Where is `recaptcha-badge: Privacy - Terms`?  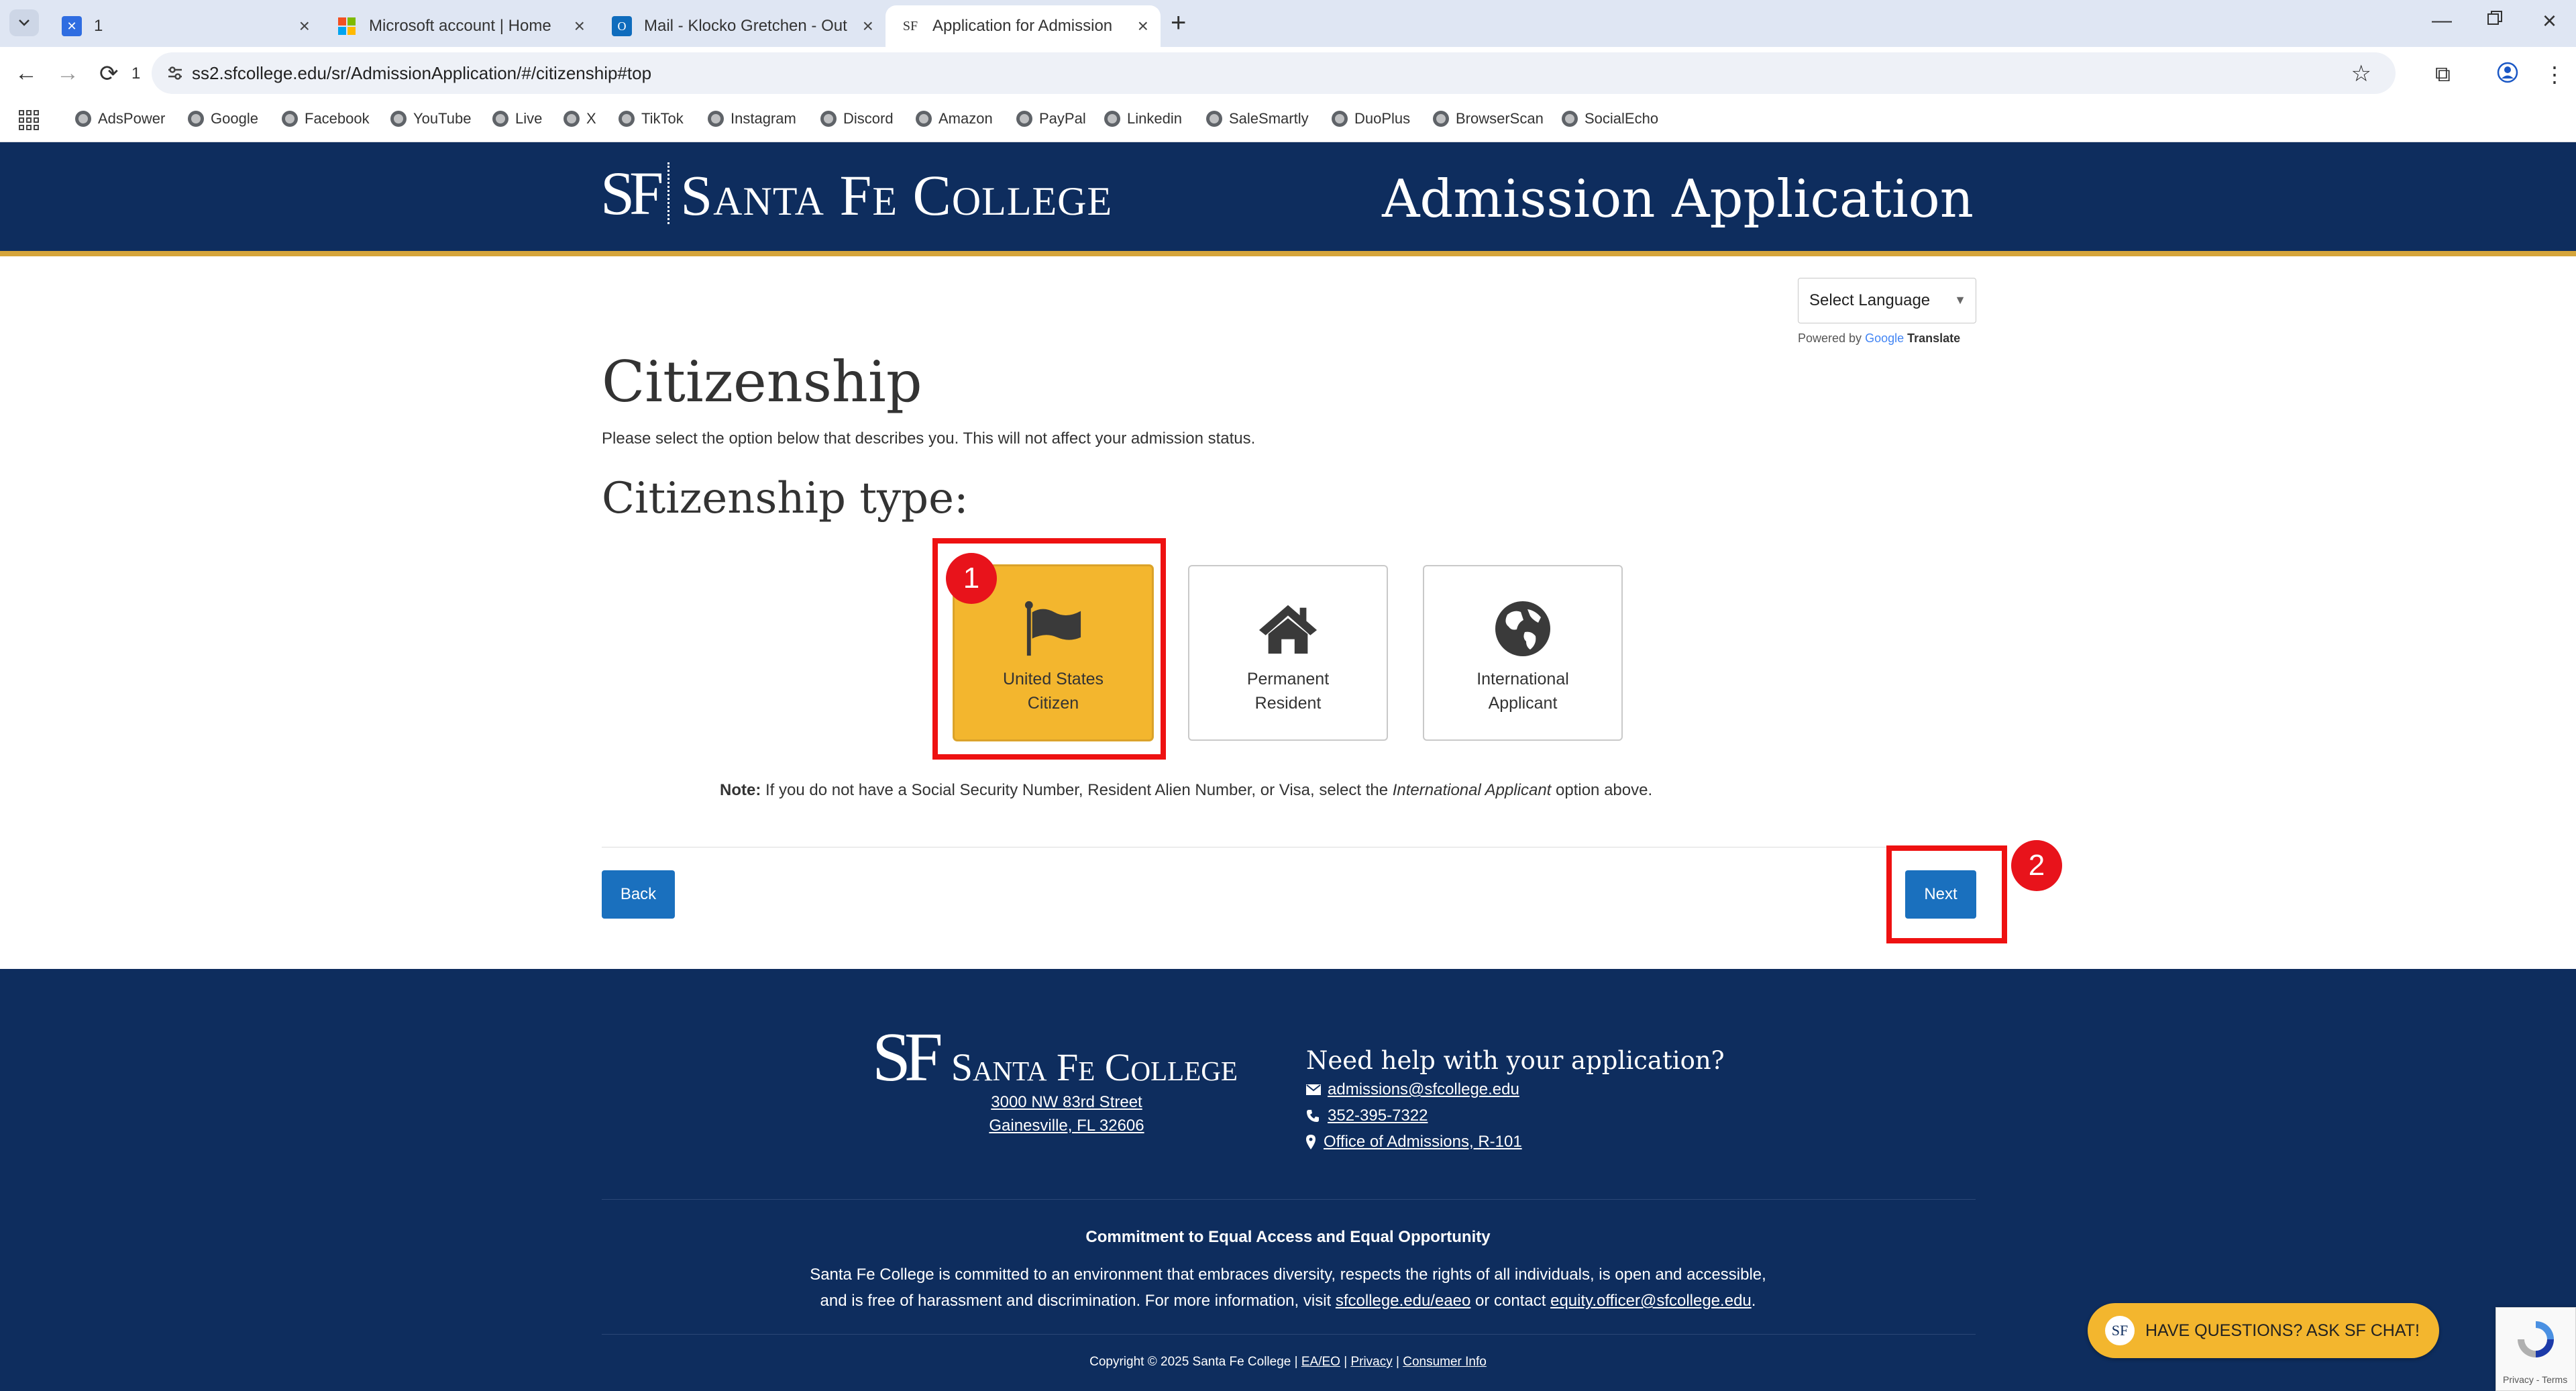
recaptcha-badge: Privacy - Terms is located at coordinates (2536, 1349).